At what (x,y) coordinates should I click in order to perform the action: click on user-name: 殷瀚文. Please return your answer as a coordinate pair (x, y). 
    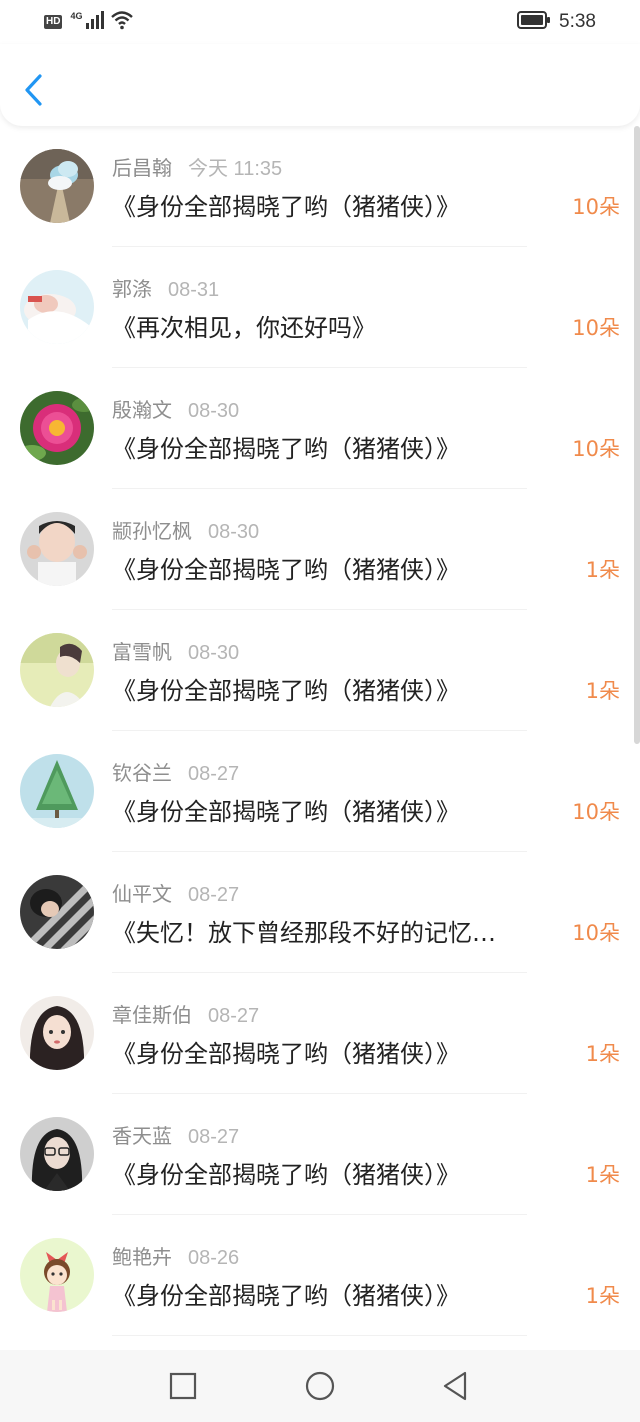
    Looking at the image, I should click on (142, 410).